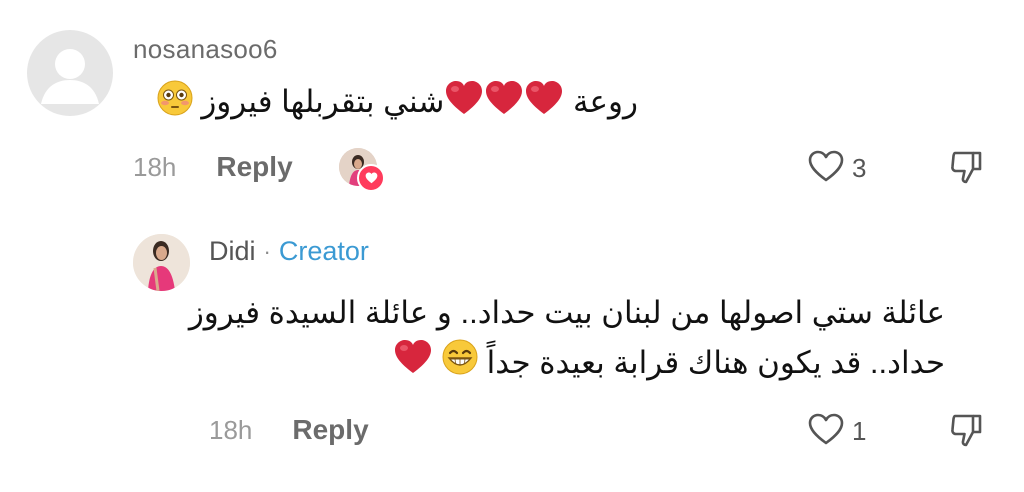 The width and height of the screenshot is (1024, 492). Describe the element at coordinates (318, 102) in the screenshot. I see `comment-text-suffix: شني بتقربلها فيروز` at that location.